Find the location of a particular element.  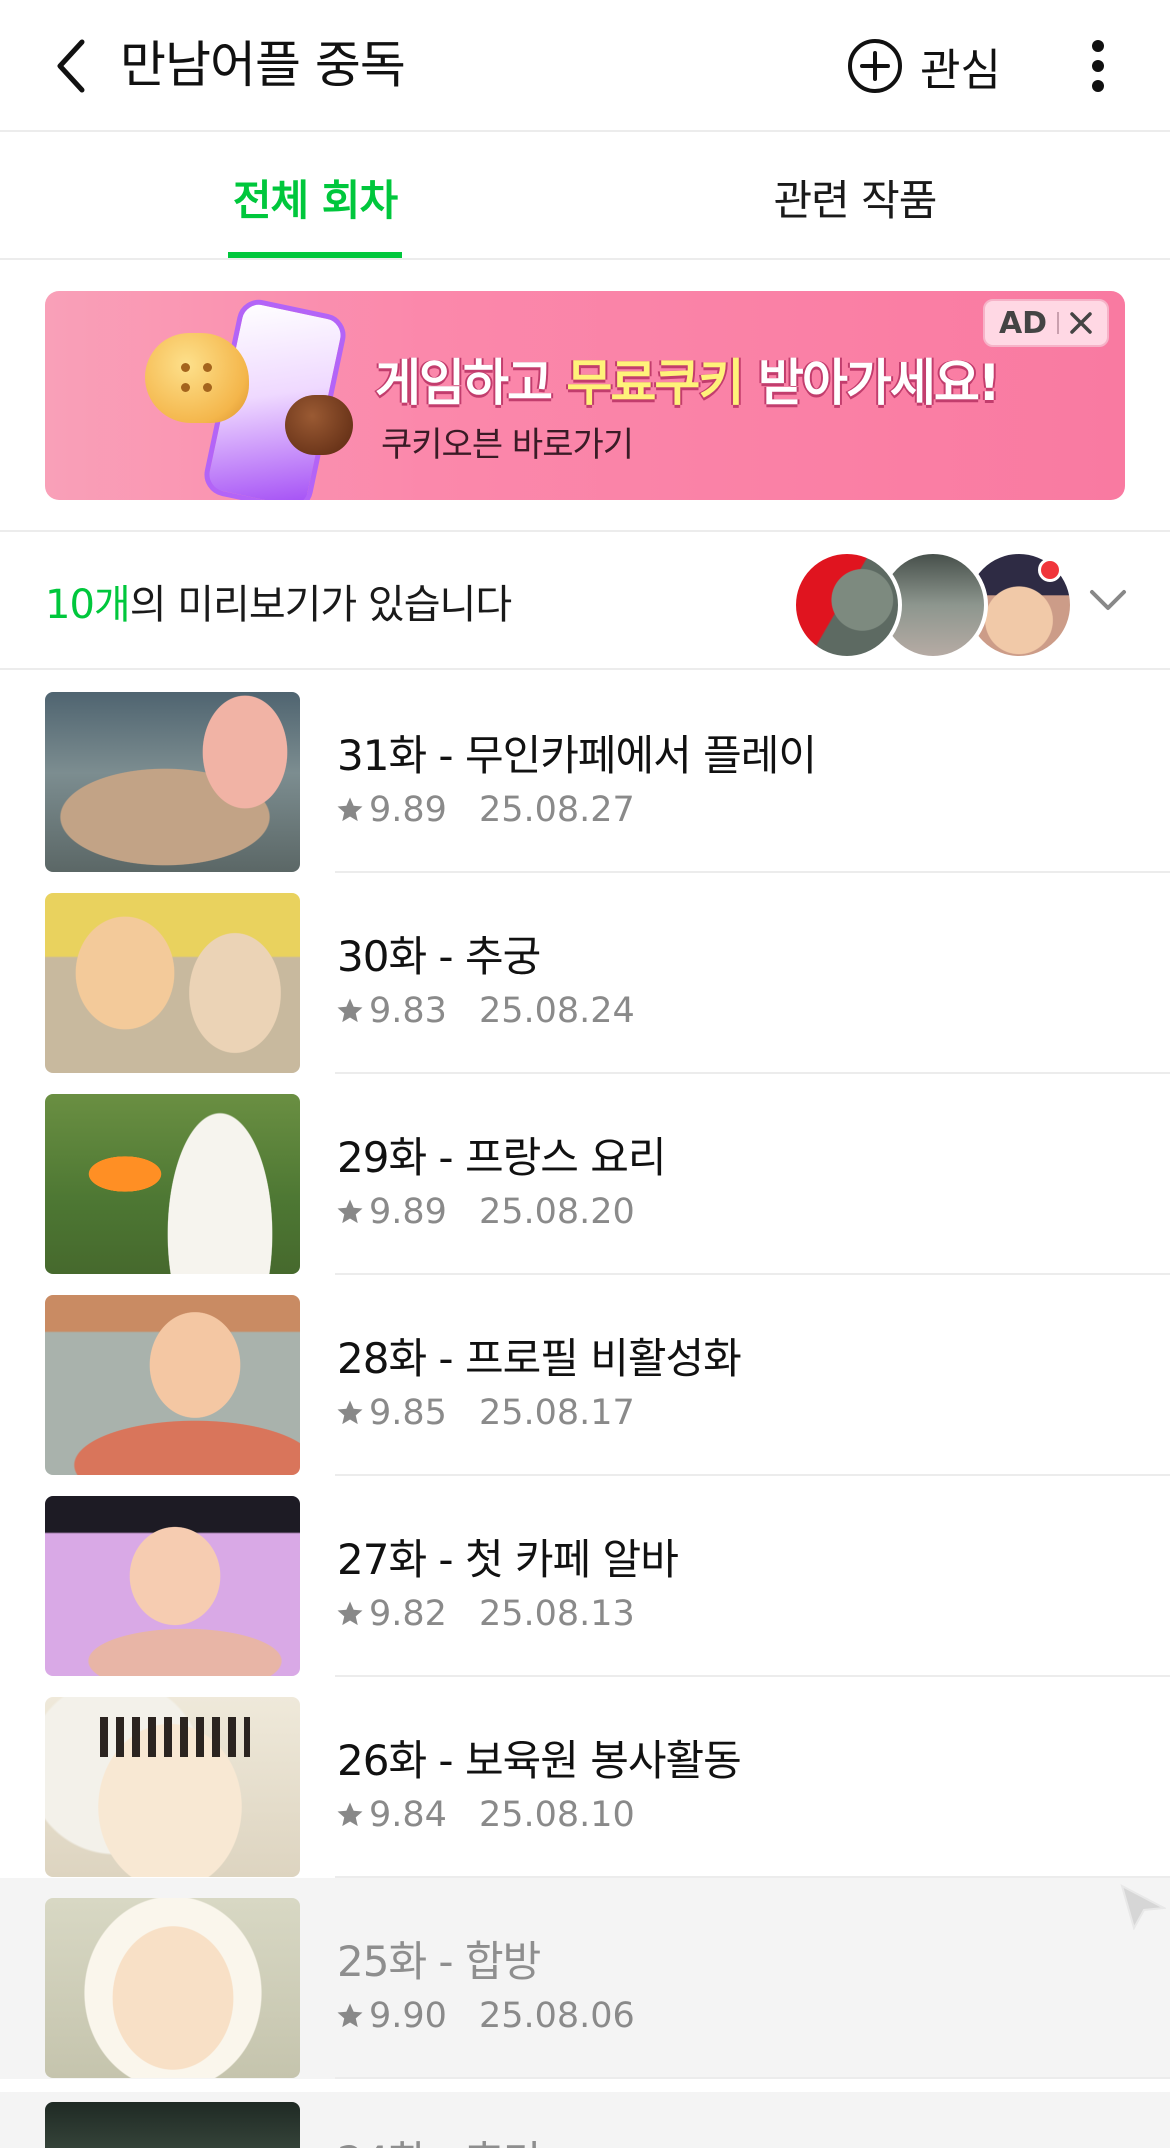

preview-row: 10개의 미리보기가 있습니다 is located at coordinates (585, 600).